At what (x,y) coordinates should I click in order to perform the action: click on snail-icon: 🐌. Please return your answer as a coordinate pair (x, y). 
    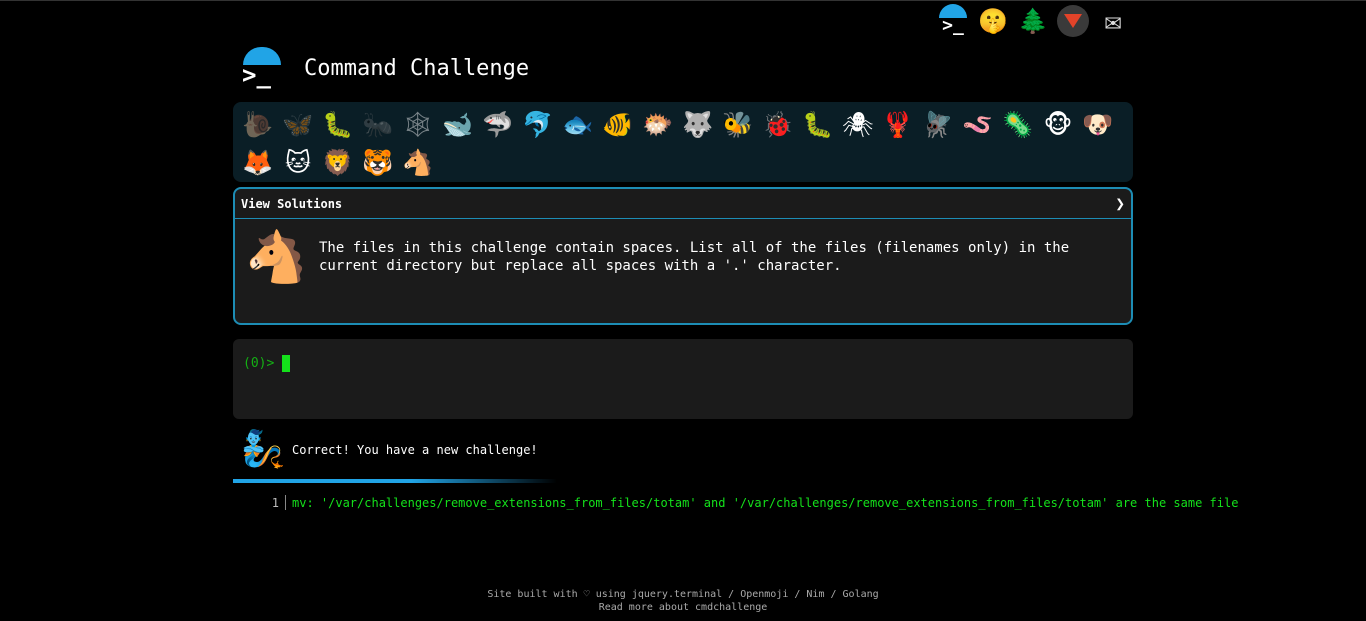
    Looking at the image, I should click on (258, 124).